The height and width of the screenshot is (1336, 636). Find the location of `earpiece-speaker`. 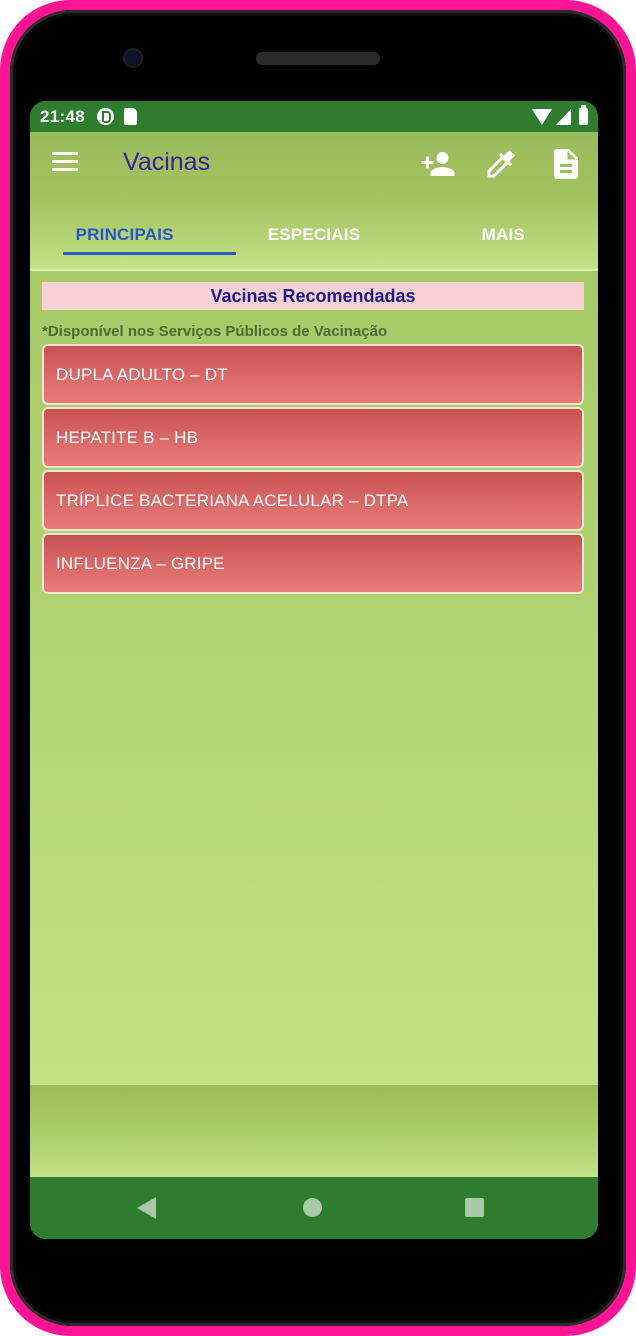

earpiece-speaker is located at coordinates (318, 58).